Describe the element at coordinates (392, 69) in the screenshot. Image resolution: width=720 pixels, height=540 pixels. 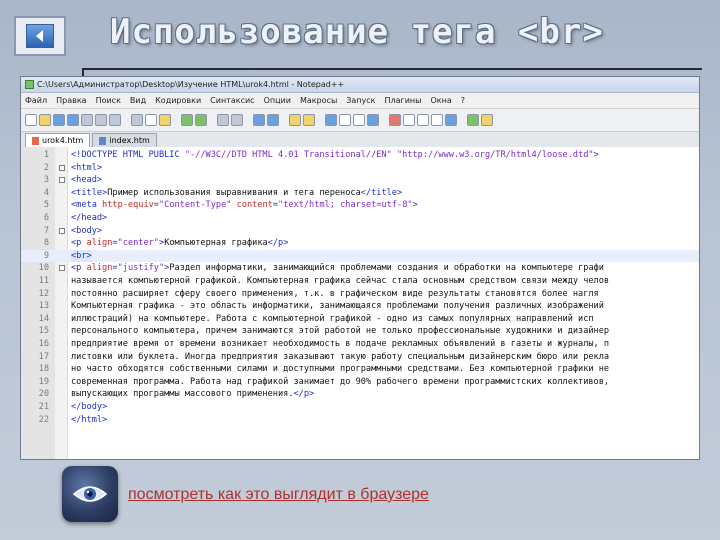
I see `horizontal-divider` at that location.